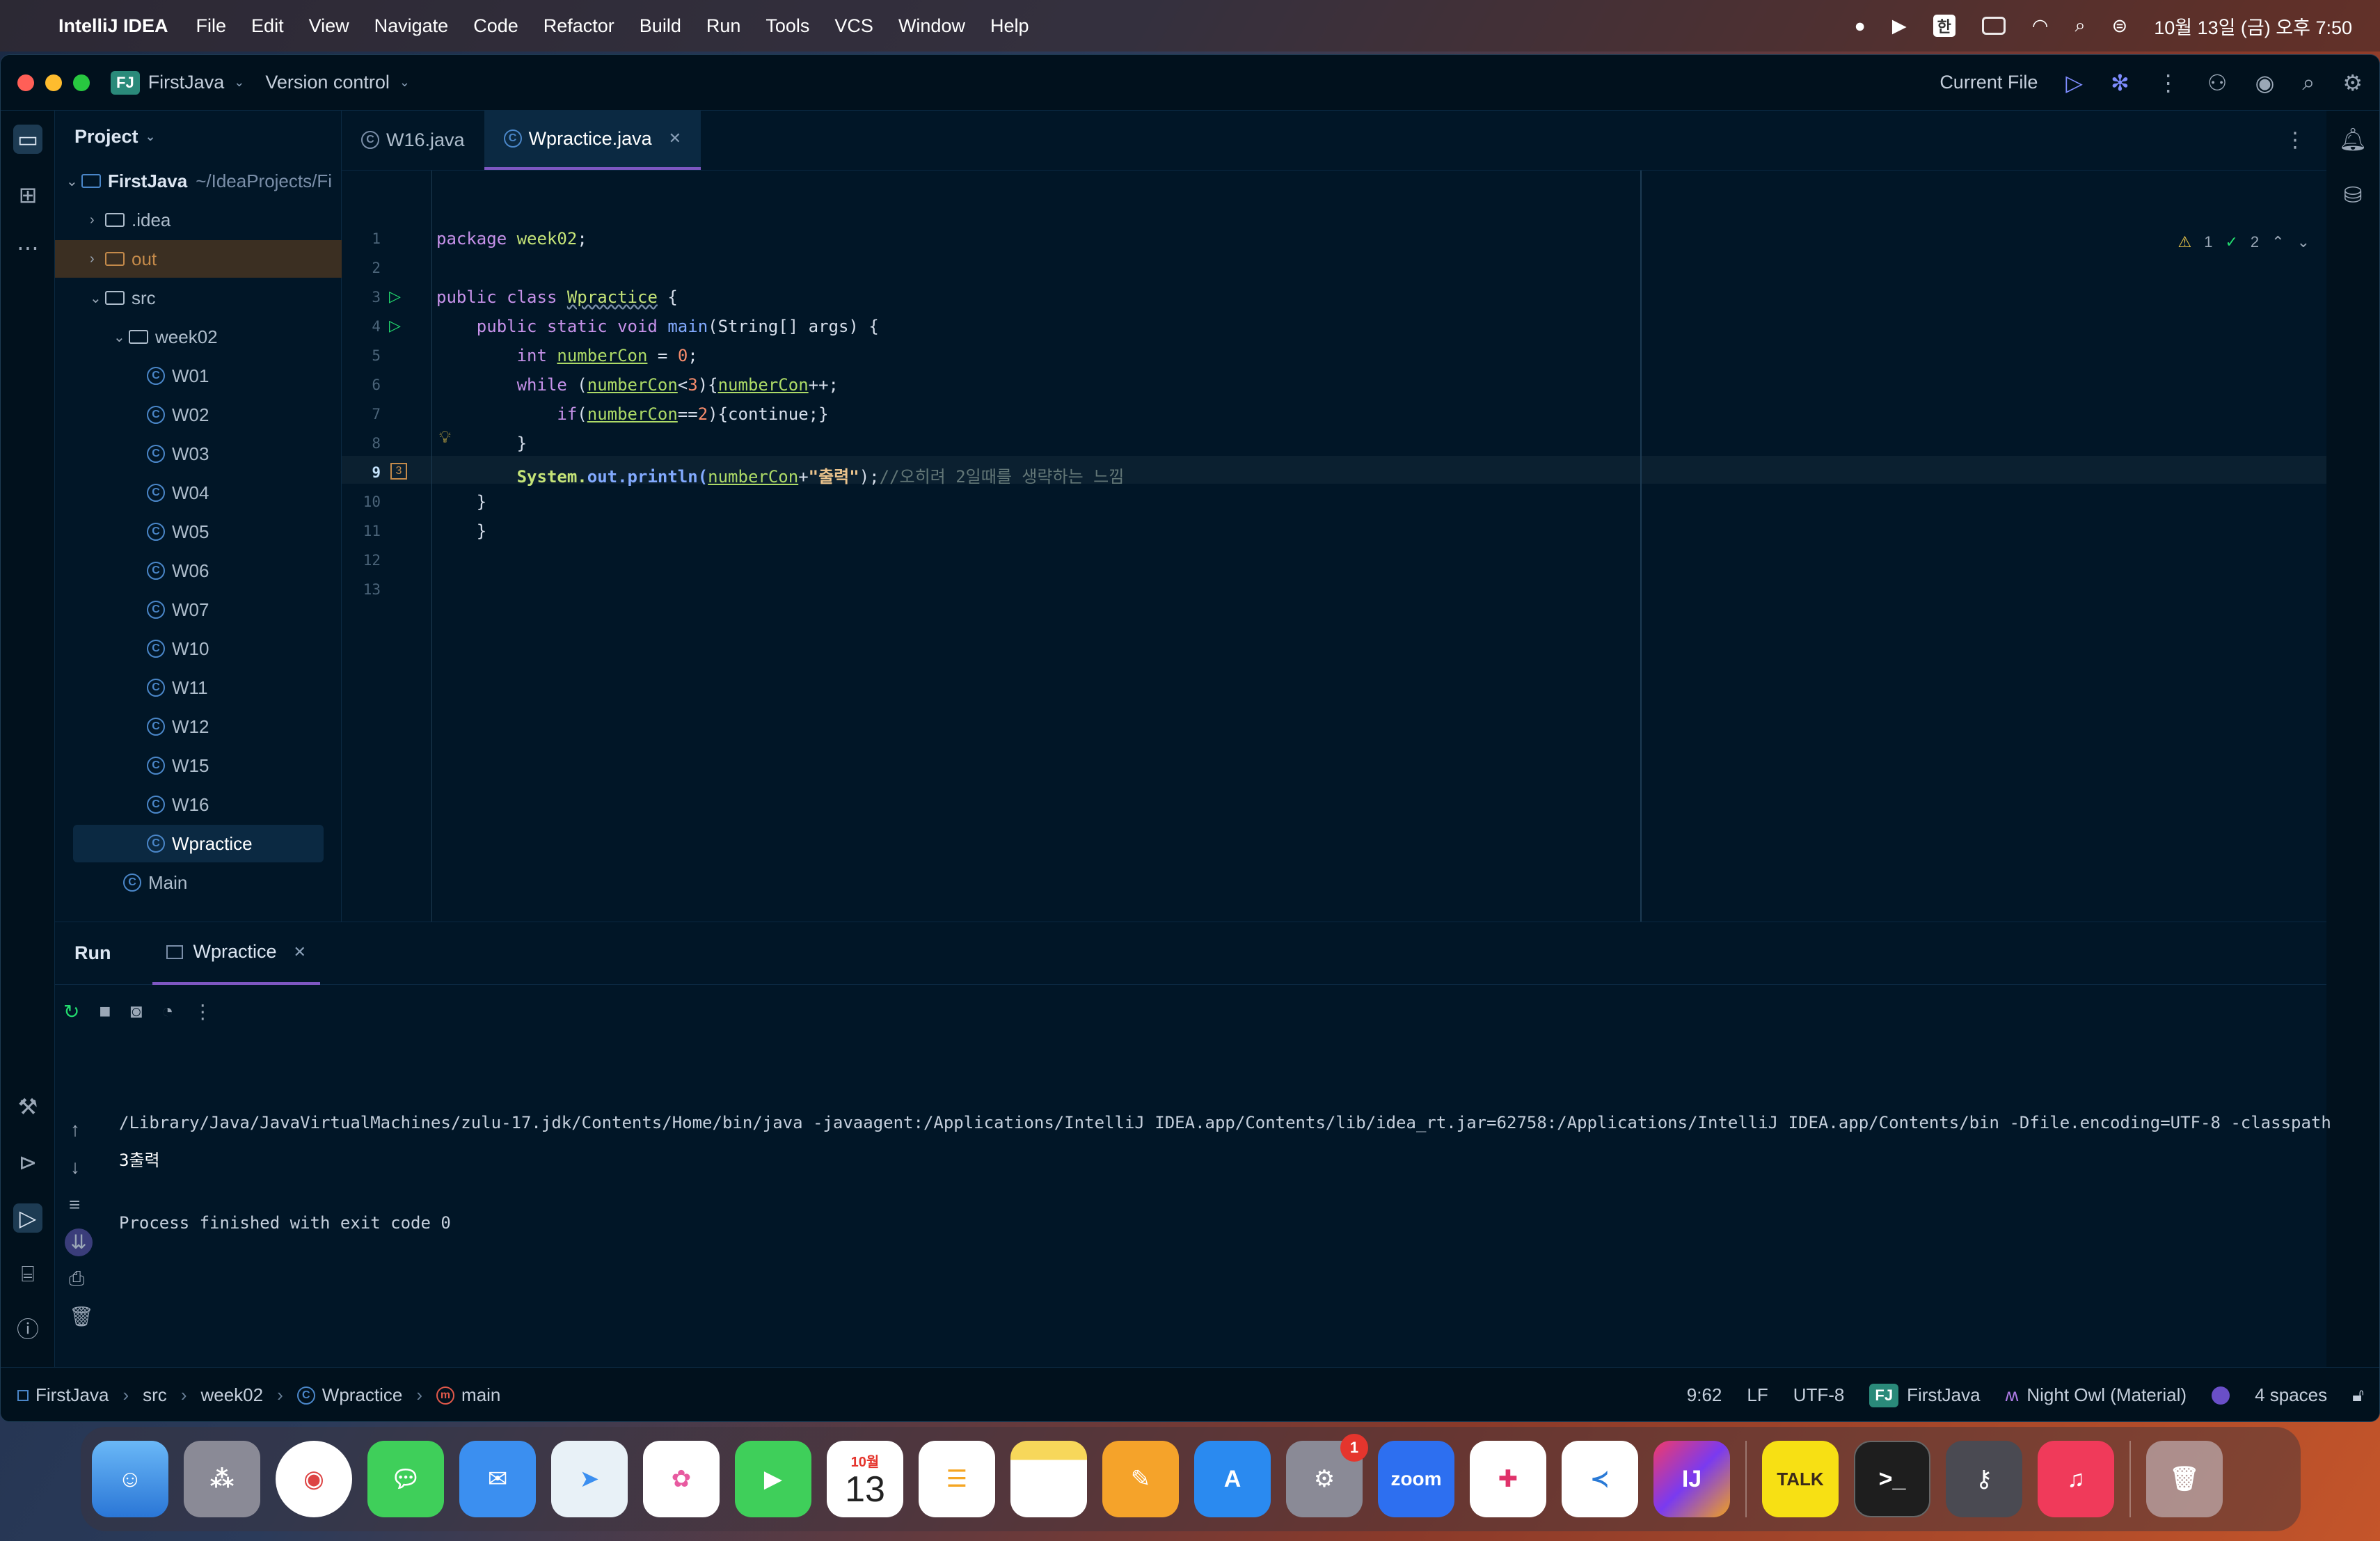 The image size is (2380, 1541). Describe the element at coordinates (199, 648) in the screenshot. I see `tree-item-w10: C W10` at that location.